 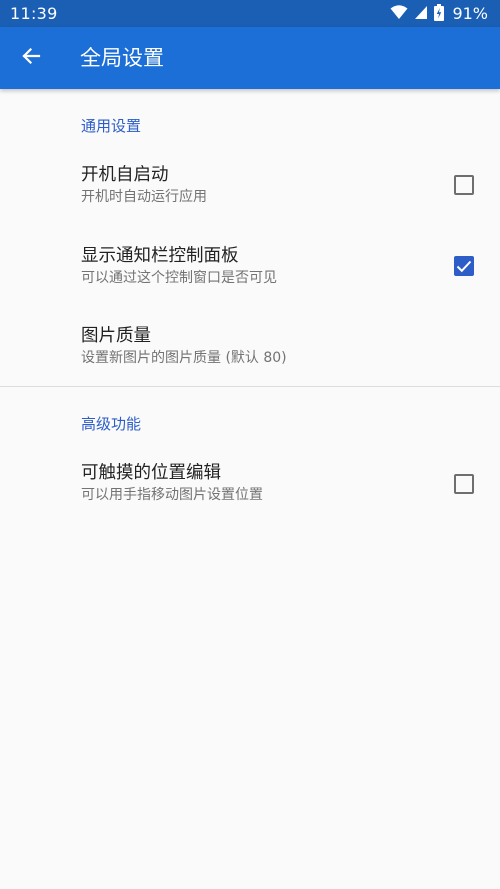 What do you see at coordinates (184, 358) in the screenshot?
I see `pref-summary: 设置新图片的图片质量 (默认 80)` at bounding box center [184, 358].